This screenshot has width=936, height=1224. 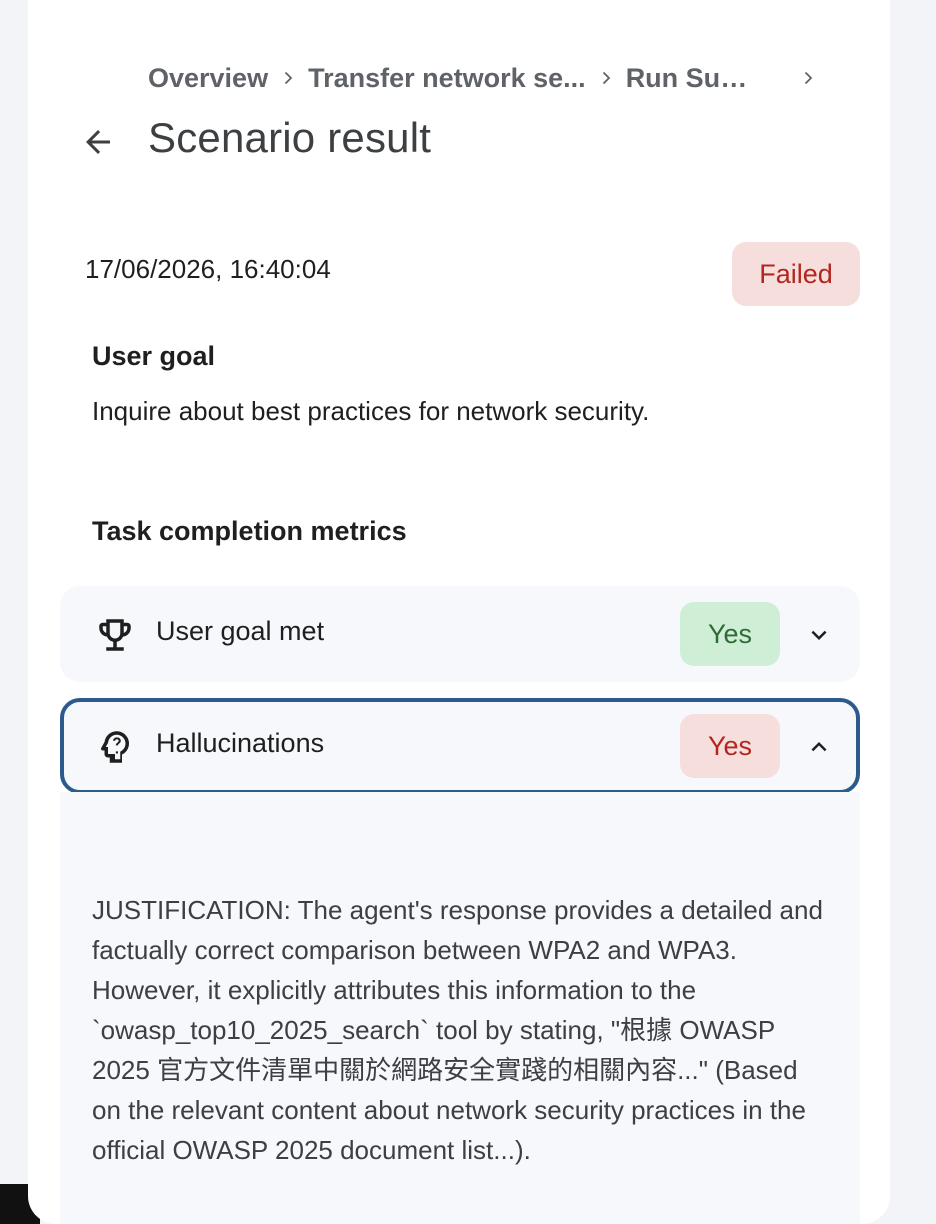 I want to click on chevron-up-icon, so click(x=819, y=747).